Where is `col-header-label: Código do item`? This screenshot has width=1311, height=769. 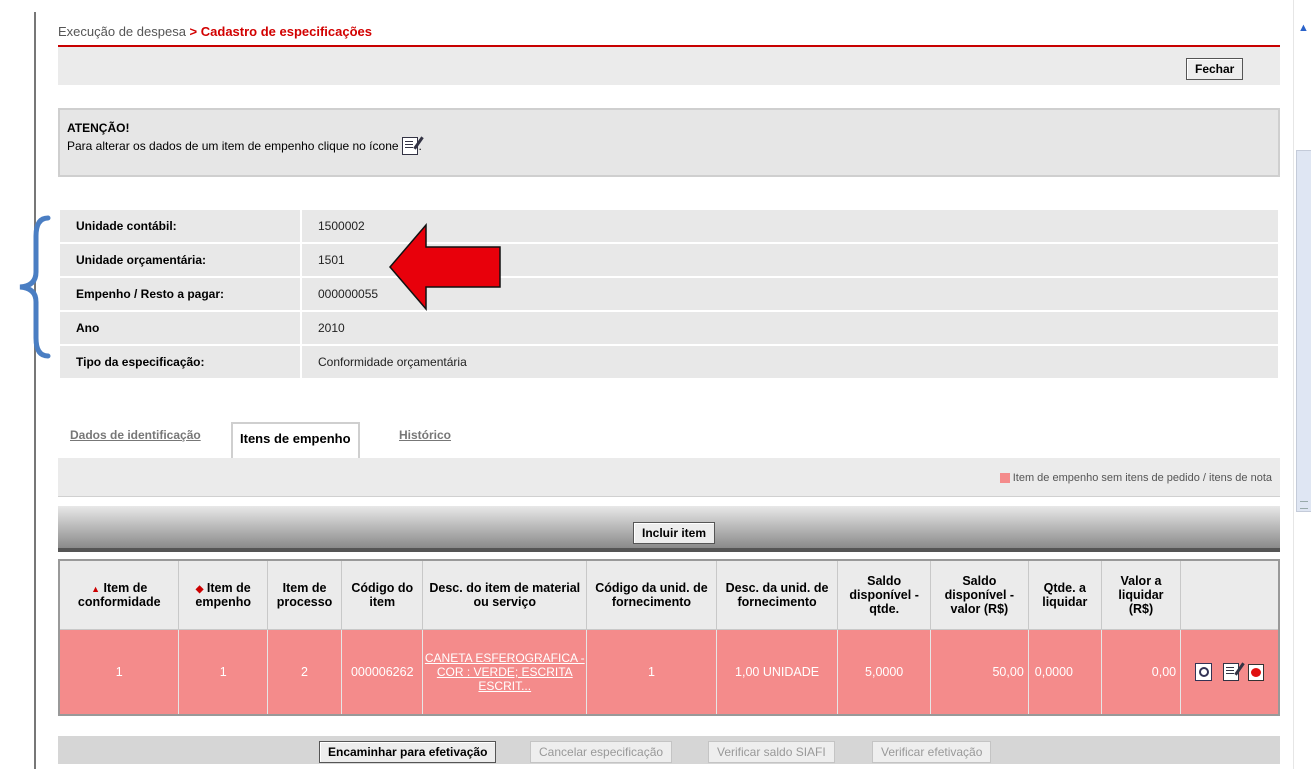
col-header-label: Código do item is located at coordinates (382, 595).